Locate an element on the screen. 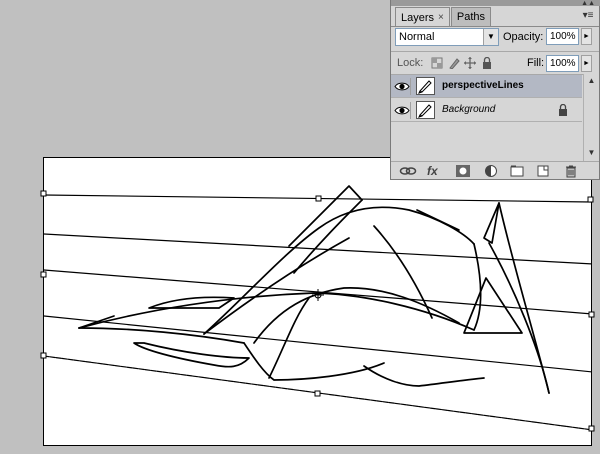  transform-handle-top-middle is located at coordinates (318, 198).